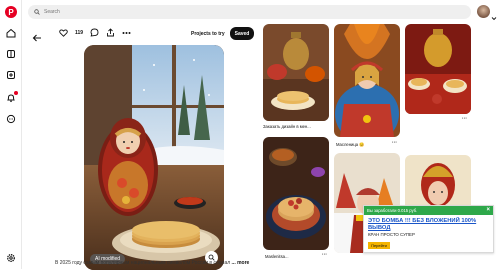 This screenshot has width=500, height=270. I want to click on explore-icon, so click(11, 54).